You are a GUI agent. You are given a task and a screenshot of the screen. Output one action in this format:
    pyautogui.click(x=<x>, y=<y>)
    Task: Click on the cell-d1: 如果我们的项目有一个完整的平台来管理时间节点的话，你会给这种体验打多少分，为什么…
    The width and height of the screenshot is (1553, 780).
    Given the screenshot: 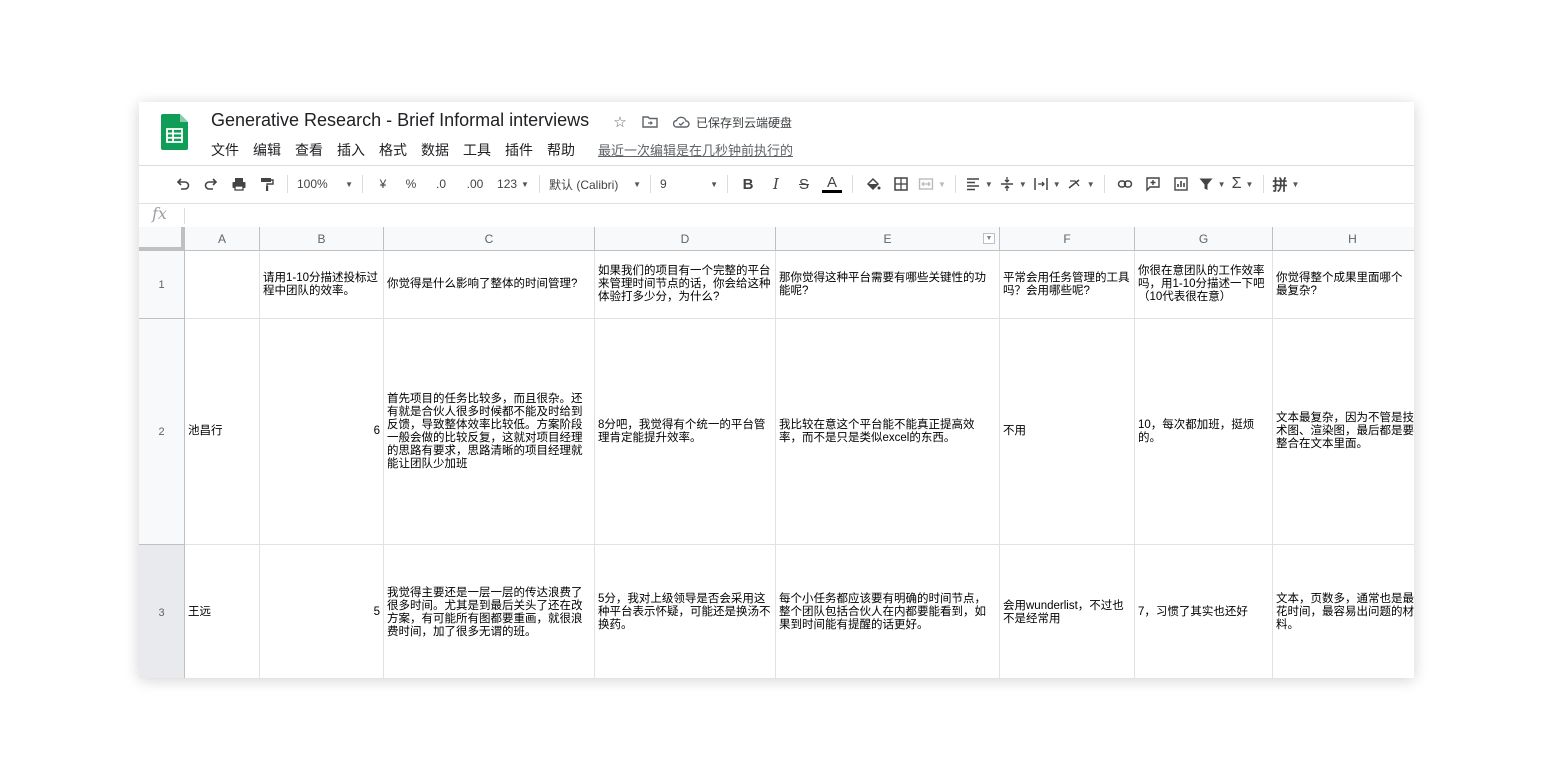 What is the action you would take?
    pyautogui.click(x=685, y=285)
    